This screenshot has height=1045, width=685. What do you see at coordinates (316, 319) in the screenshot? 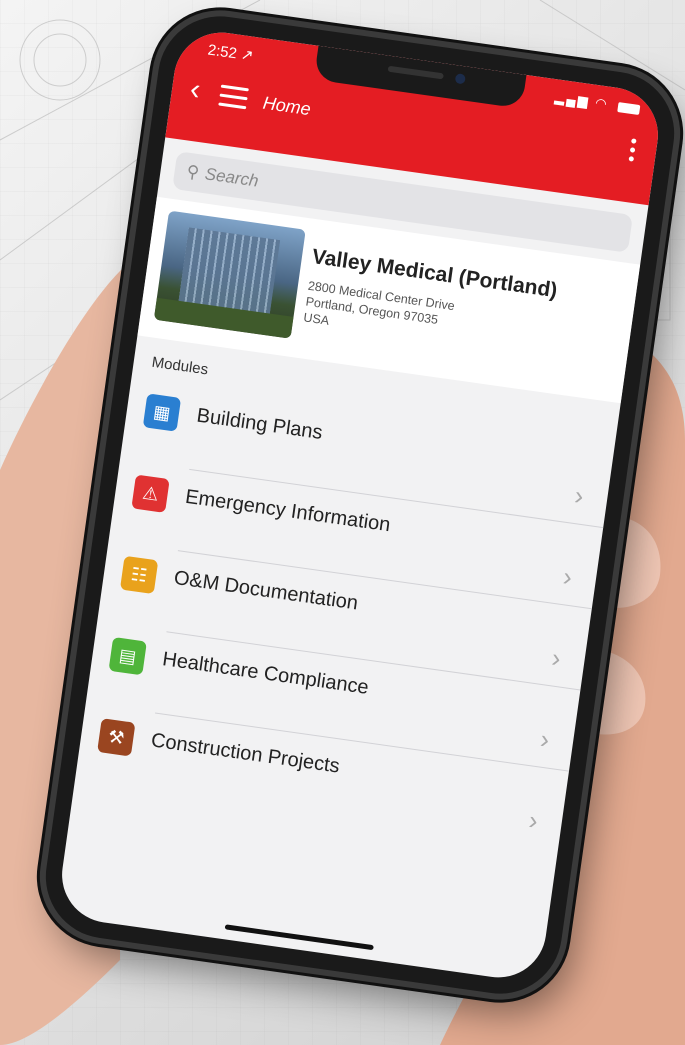
I see `address-line-3: USA` at bounding box center [316, 319].